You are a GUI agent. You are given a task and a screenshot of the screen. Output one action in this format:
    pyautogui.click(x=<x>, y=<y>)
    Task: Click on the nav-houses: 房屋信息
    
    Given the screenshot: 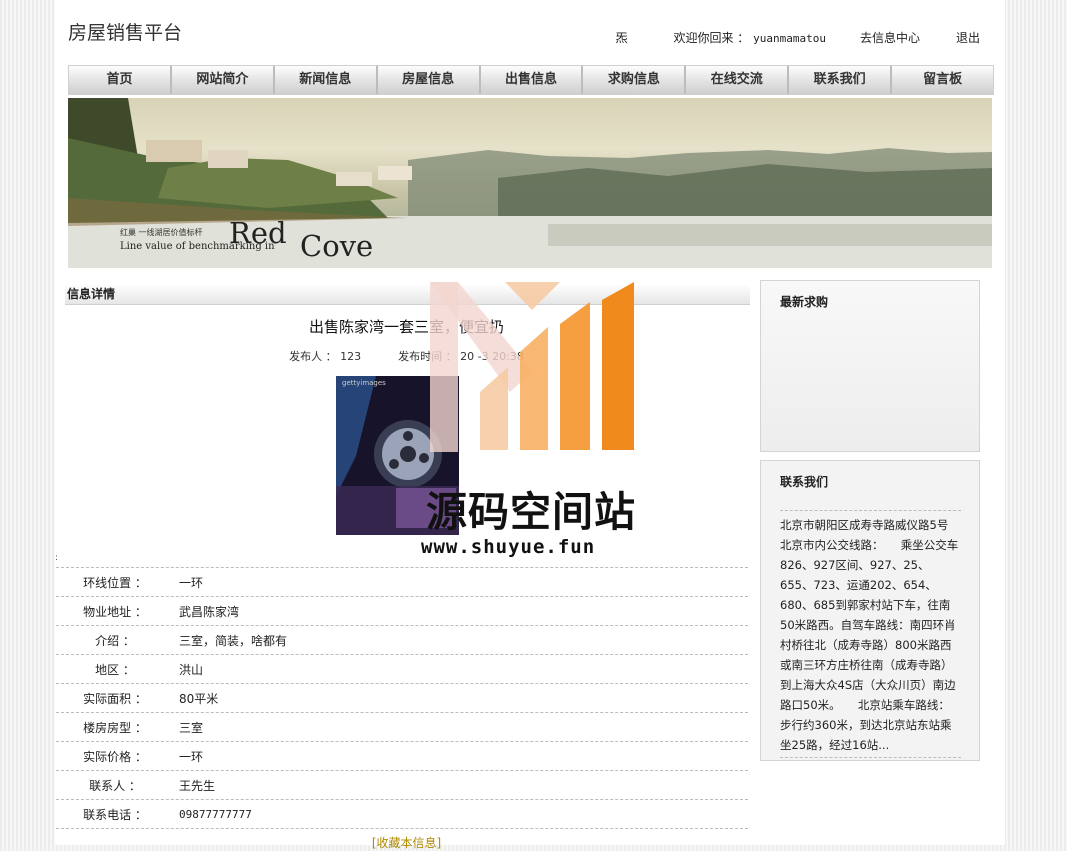 What is the action you would take?
    pyautogui.click(x=429, y=80)
    